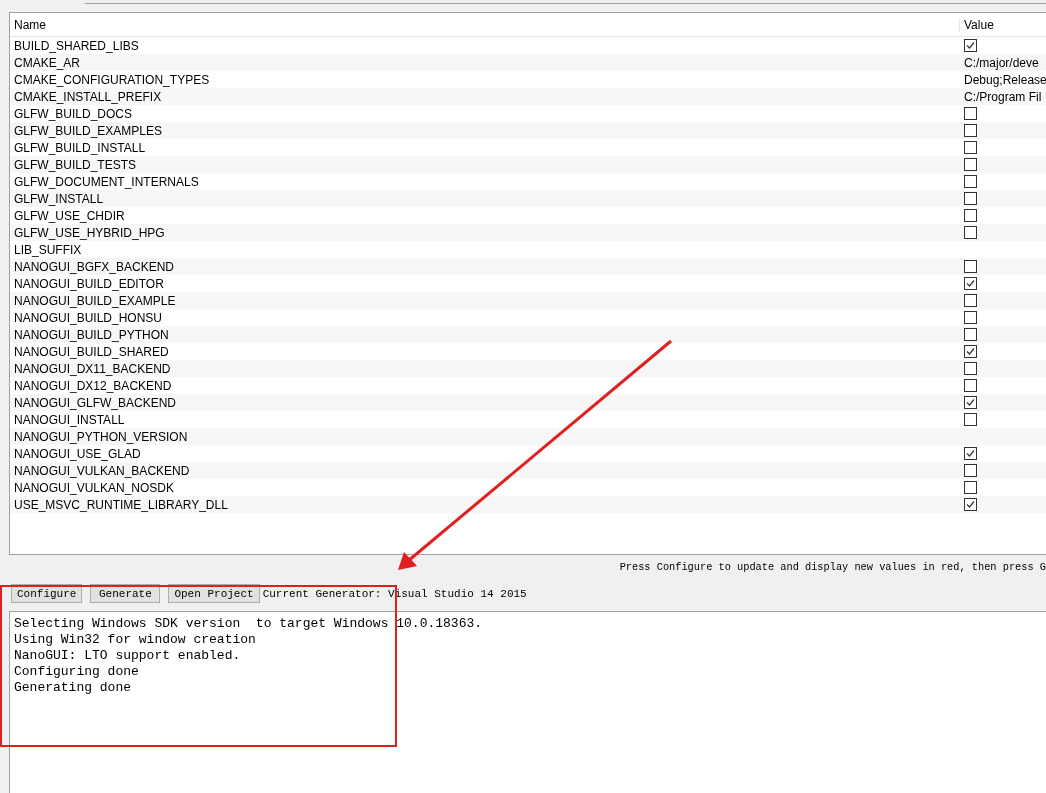  What do you see at coordinates (89, 283) in the screenshot?
I see `variable-name: NANOGUI_BUILD_EDITOR` at bounding box center [89, 283].